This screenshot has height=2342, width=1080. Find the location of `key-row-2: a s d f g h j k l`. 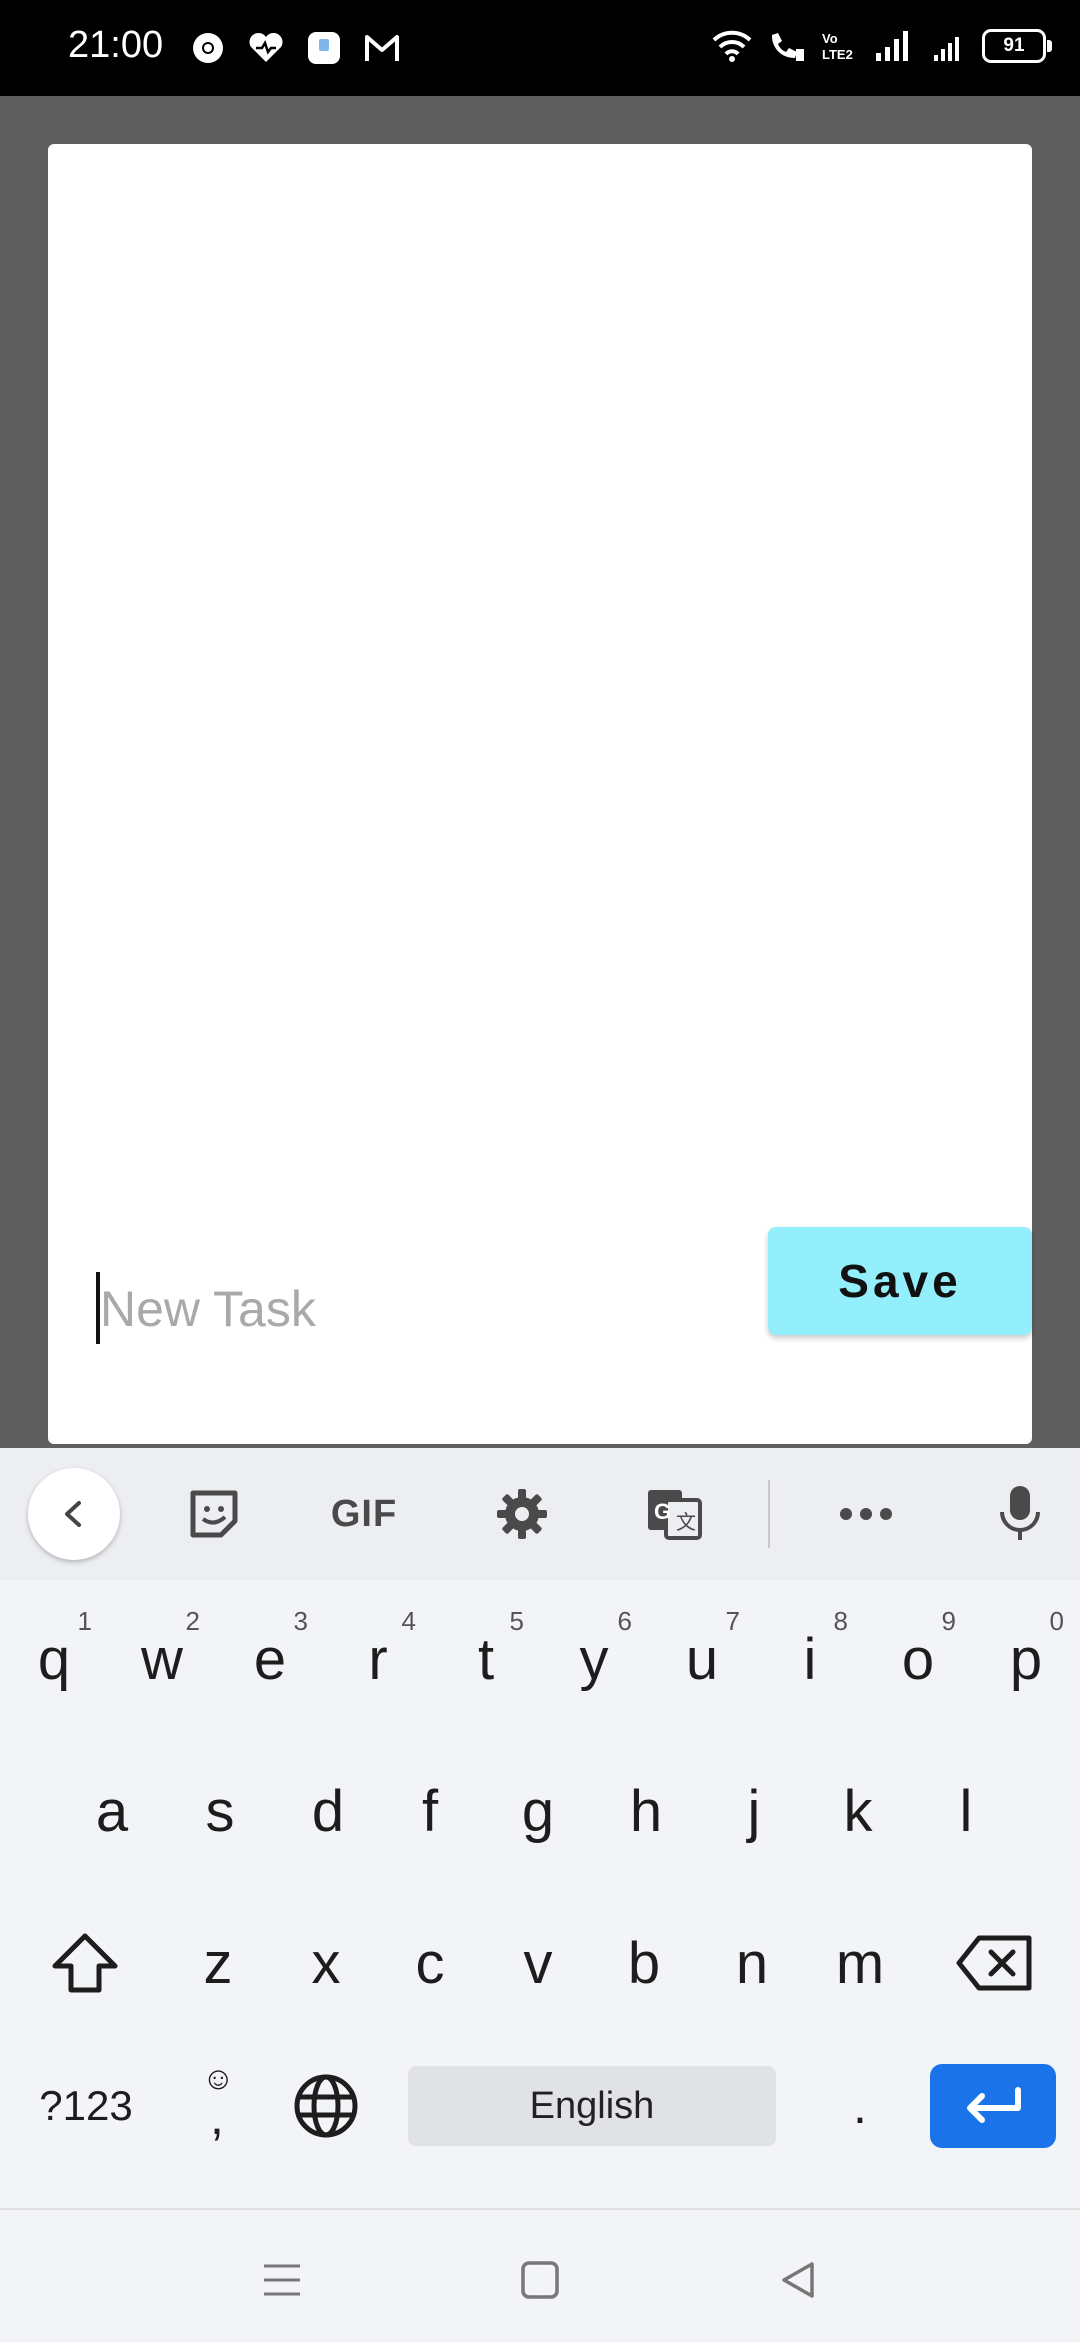

key-row-2: a s d f g h j k l is located at coordinates (540, 1811).